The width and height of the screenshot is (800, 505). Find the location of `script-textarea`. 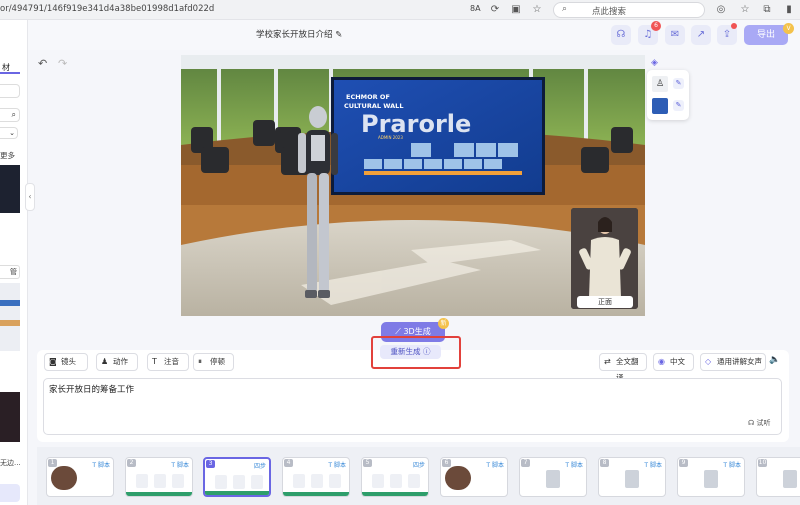

script-textarea is located at coordinates (412, 406).